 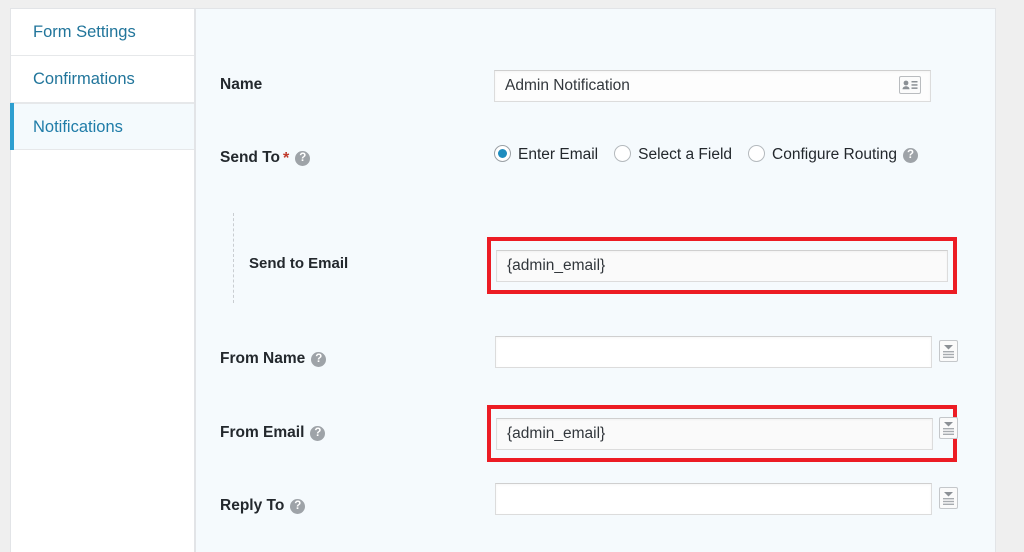 I want to click on reply-to-input, so click(x=713, y=499).